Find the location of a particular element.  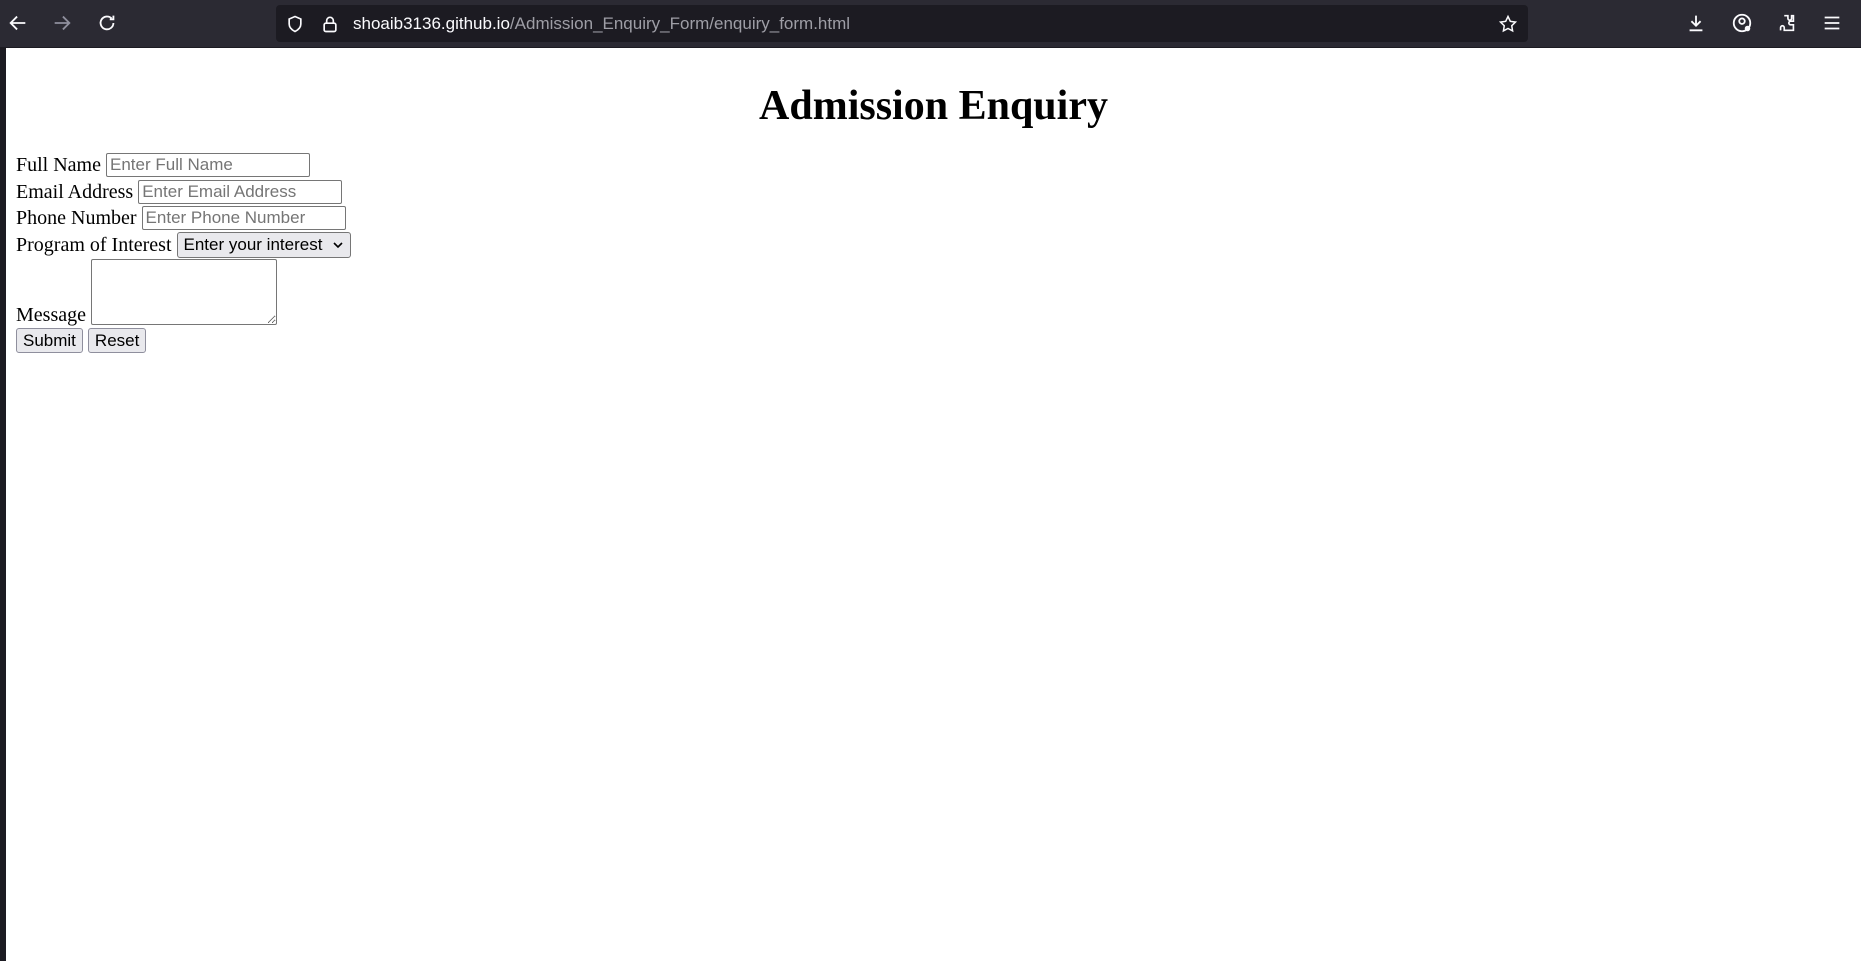

program-label: Program of Interest is located at coordinates (94, 244).